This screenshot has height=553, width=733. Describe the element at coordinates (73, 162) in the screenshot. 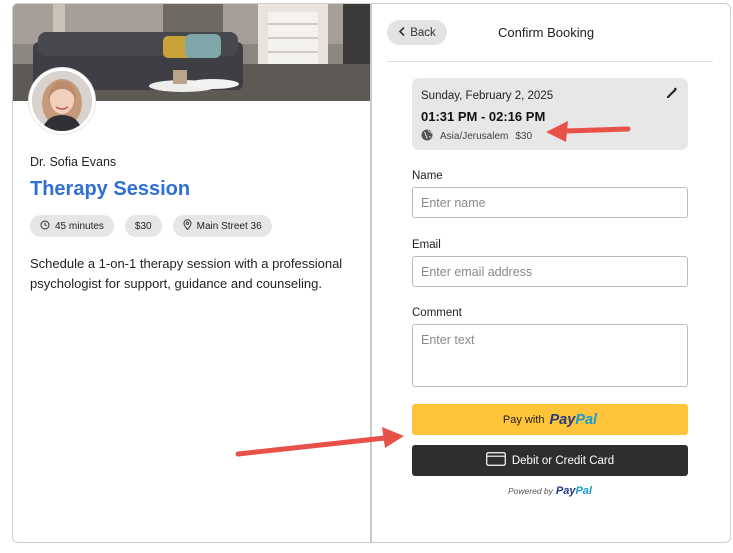

I see `host-name: Dr. Sofia Evans` at that location.